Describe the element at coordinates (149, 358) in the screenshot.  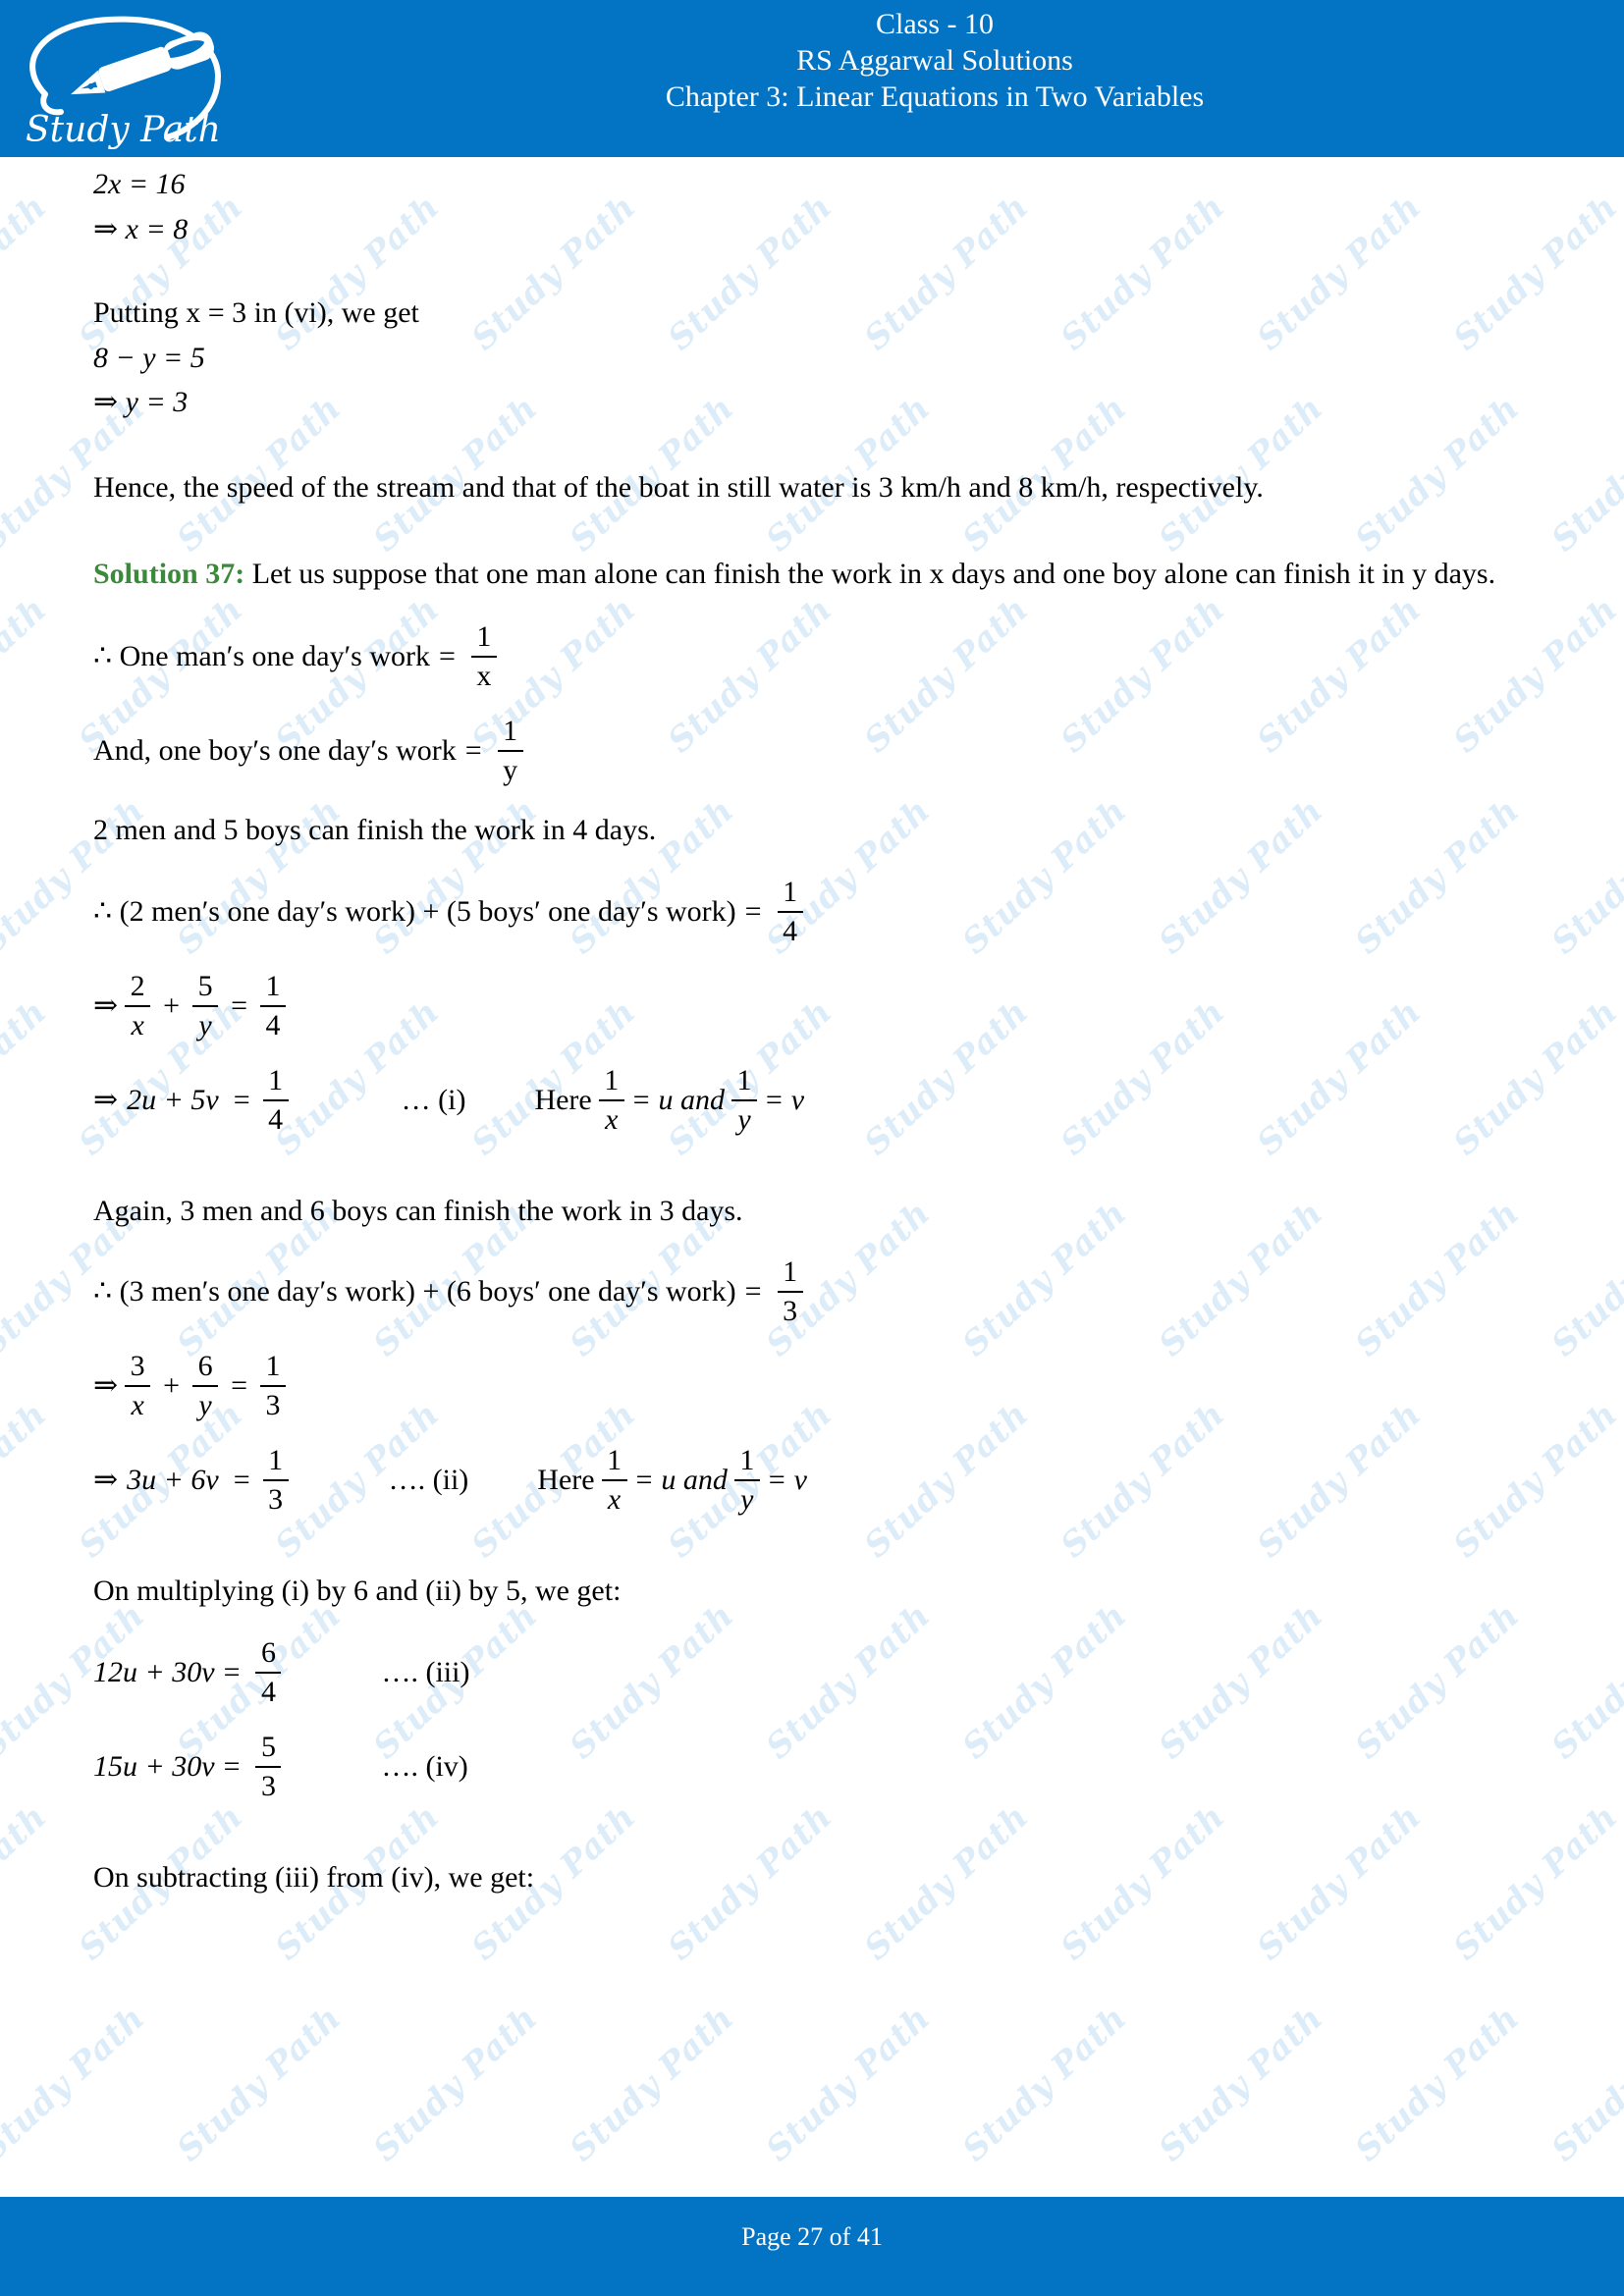
I see `equation-8-minus-y: 8 − y = 5` at that location.